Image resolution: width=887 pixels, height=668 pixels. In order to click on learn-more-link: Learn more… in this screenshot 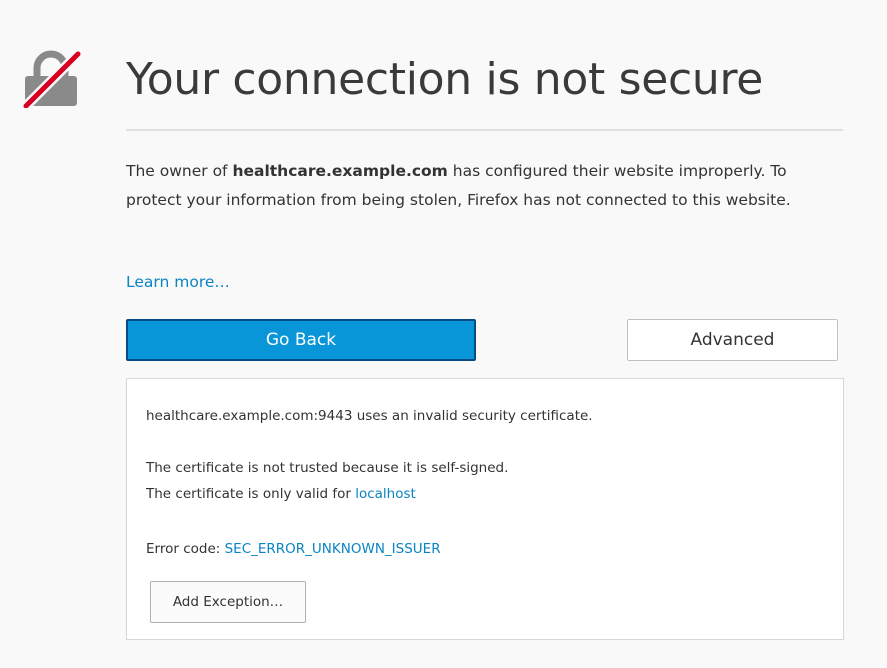, I will do `click(178, 282)`.